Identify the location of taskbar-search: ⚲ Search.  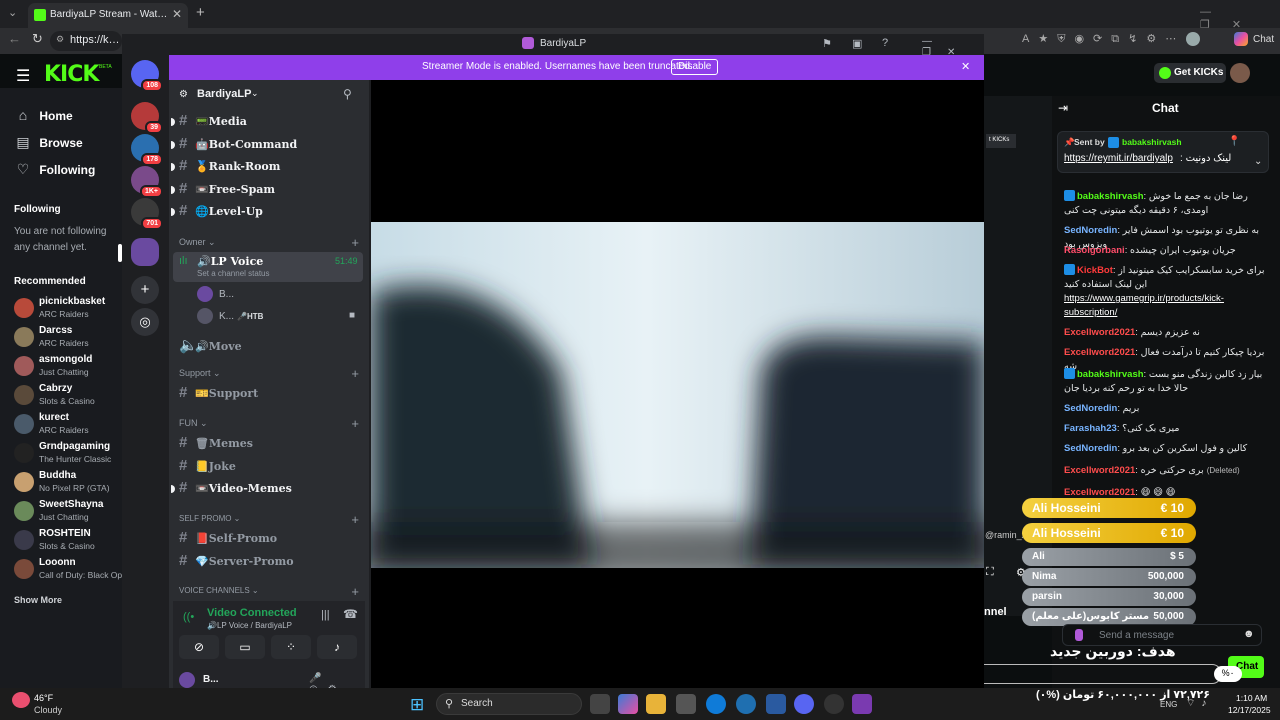
(509, 704).